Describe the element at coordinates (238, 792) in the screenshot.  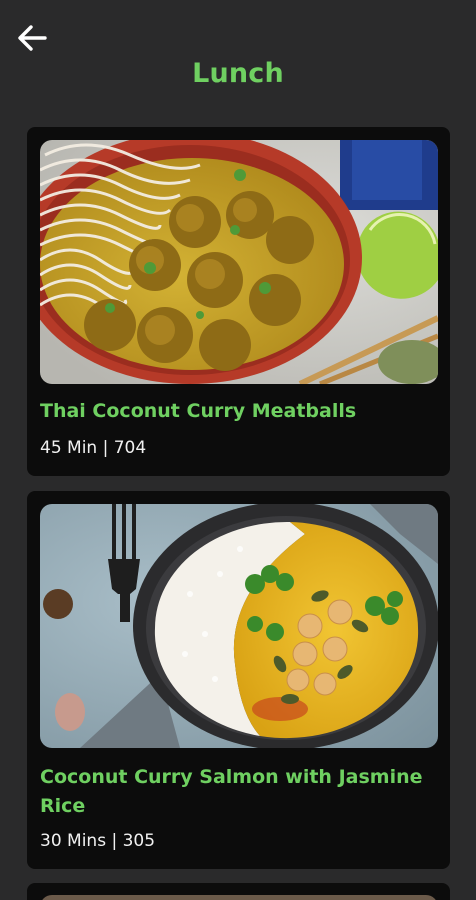
I see `recipe-title: Coconut Curry Salmon with Jasmine Rice` at that location.